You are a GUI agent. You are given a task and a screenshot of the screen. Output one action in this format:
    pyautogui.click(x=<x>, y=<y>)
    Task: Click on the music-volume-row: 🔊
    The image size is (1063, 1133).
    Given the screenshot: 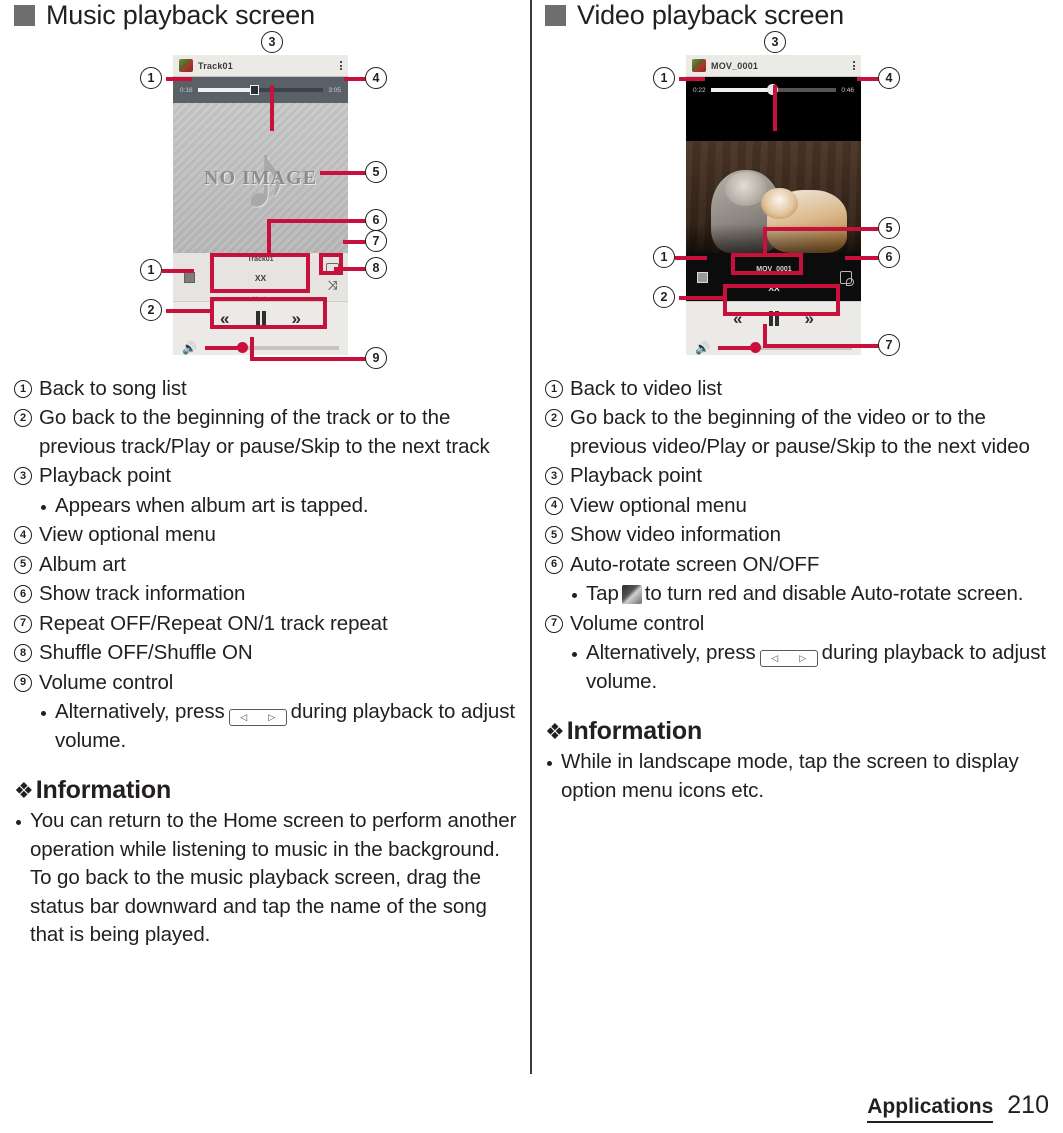 What is the action you would take?
    pyautogui.click(x=260, y=345)
    